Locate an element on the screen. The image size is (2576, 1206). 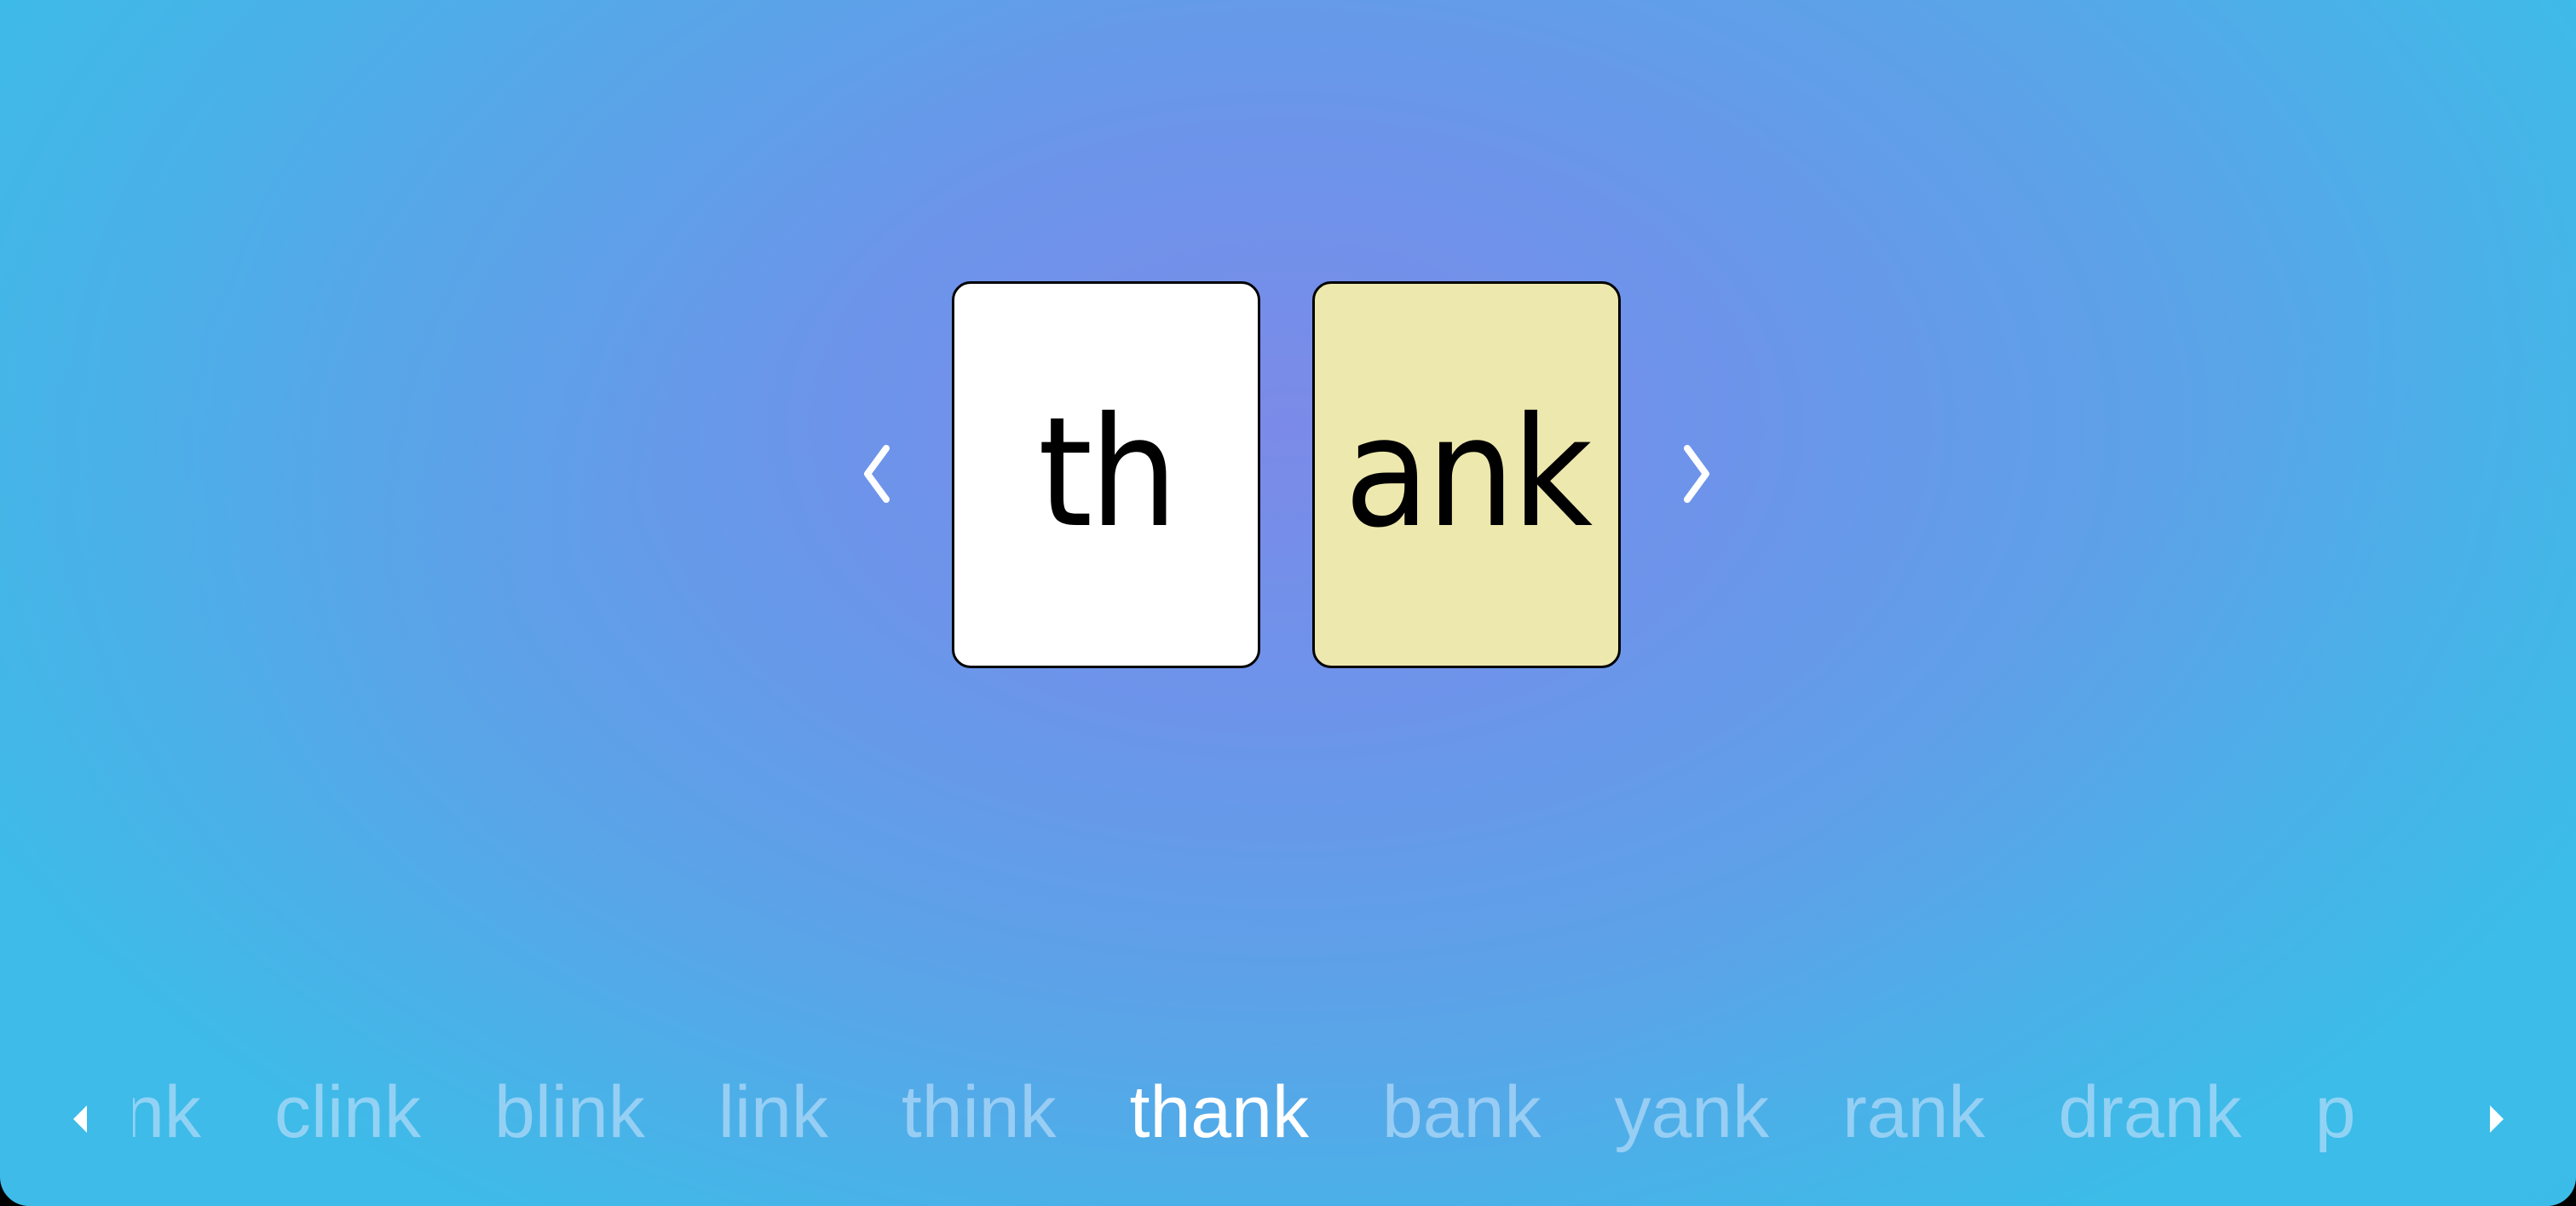
chevron-left-icon is located at coordinates (877, 474).